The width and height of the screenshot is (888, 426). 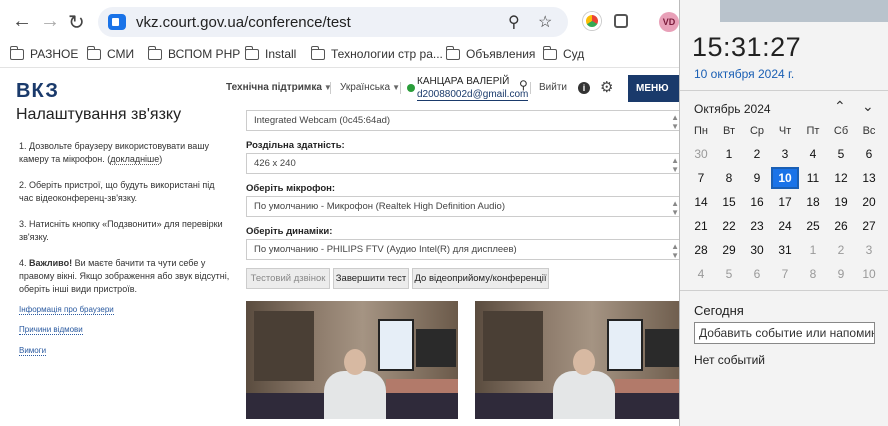 What do you see at coordinates (66, 310) in the screenshot?
I see `browser-info-link: Інформація про браузери` at bounding box center [66, 310].